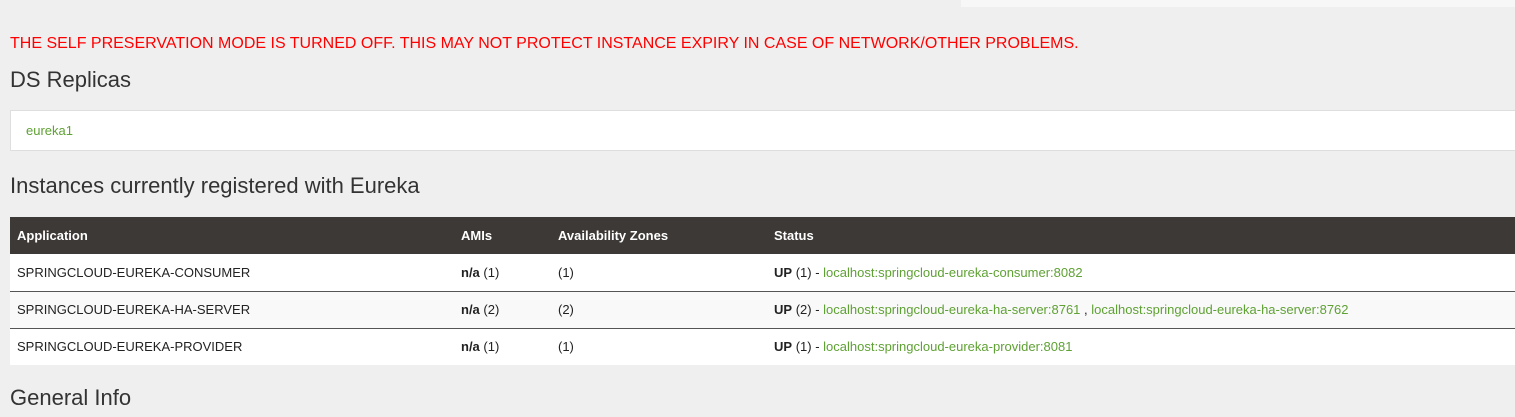 The height and width of the screenshot is (417, 1515). I want to click on top-strip, so click(1238, 3).